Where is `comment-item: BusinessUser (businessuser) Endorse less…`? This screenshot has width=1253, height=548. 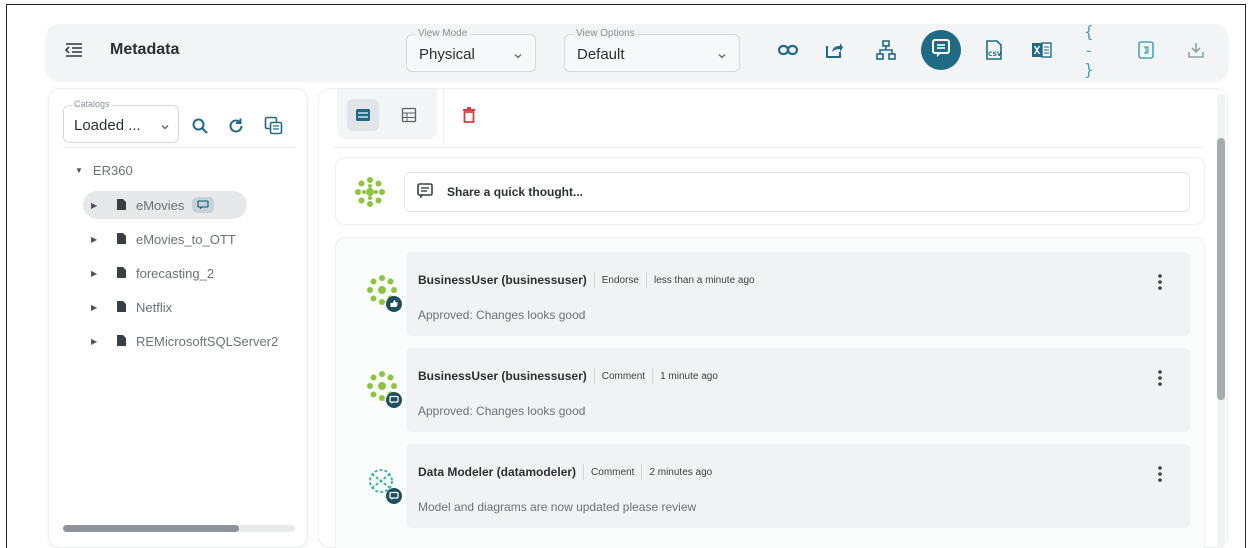 comment-item: BusinessUser (businessuser) Endorse less… is located at coordinates (798, 294).